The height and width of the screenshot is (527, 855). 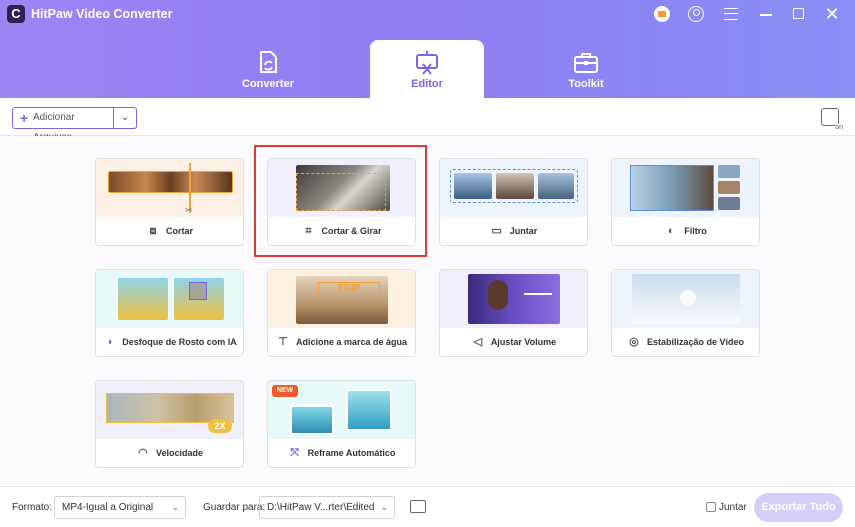 I want to click on volume-icon: ◁, so click(x=478, y=342).